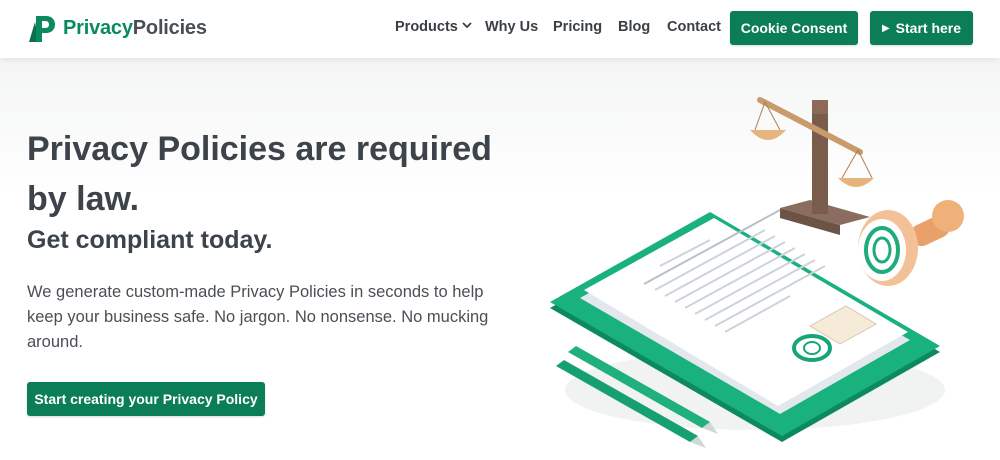 The image size is (1000, 460). Describe the element at coordinates (426, 27) in the screenshot. I see `nav-products-label: Products` at that location.